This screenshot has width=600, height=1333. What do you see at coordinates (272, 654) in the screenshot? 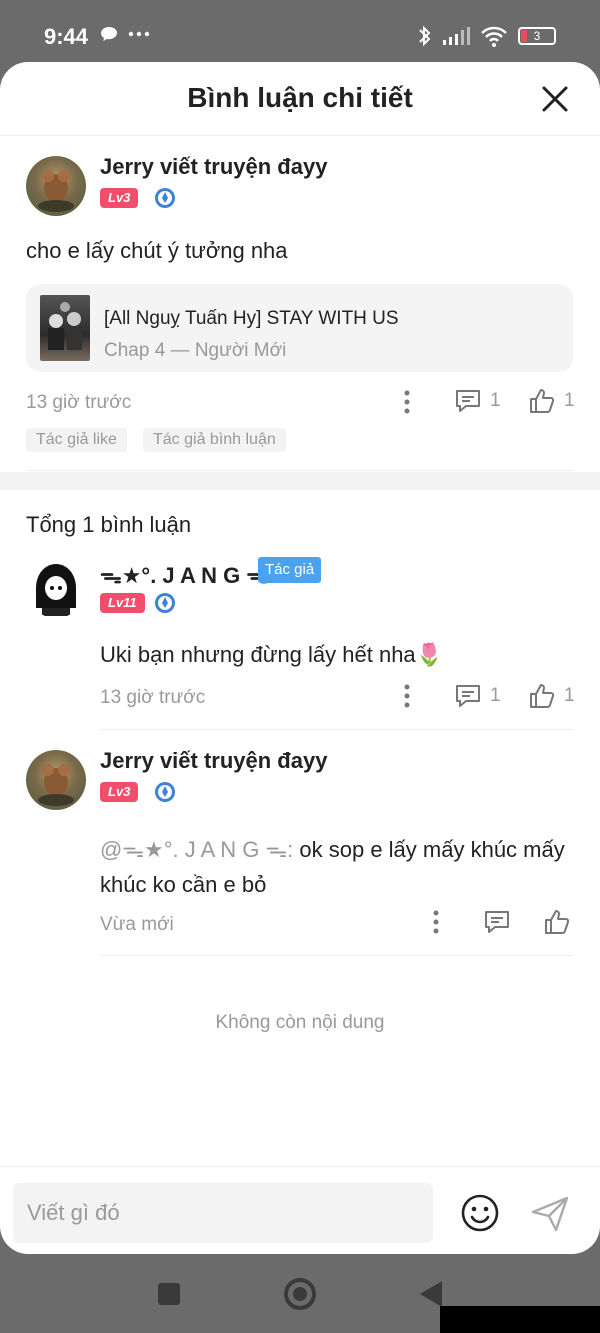
I see `reply-text: Uki bạn nhưng đừng lấy hết nha🌷` at bounding box center [272, 654].